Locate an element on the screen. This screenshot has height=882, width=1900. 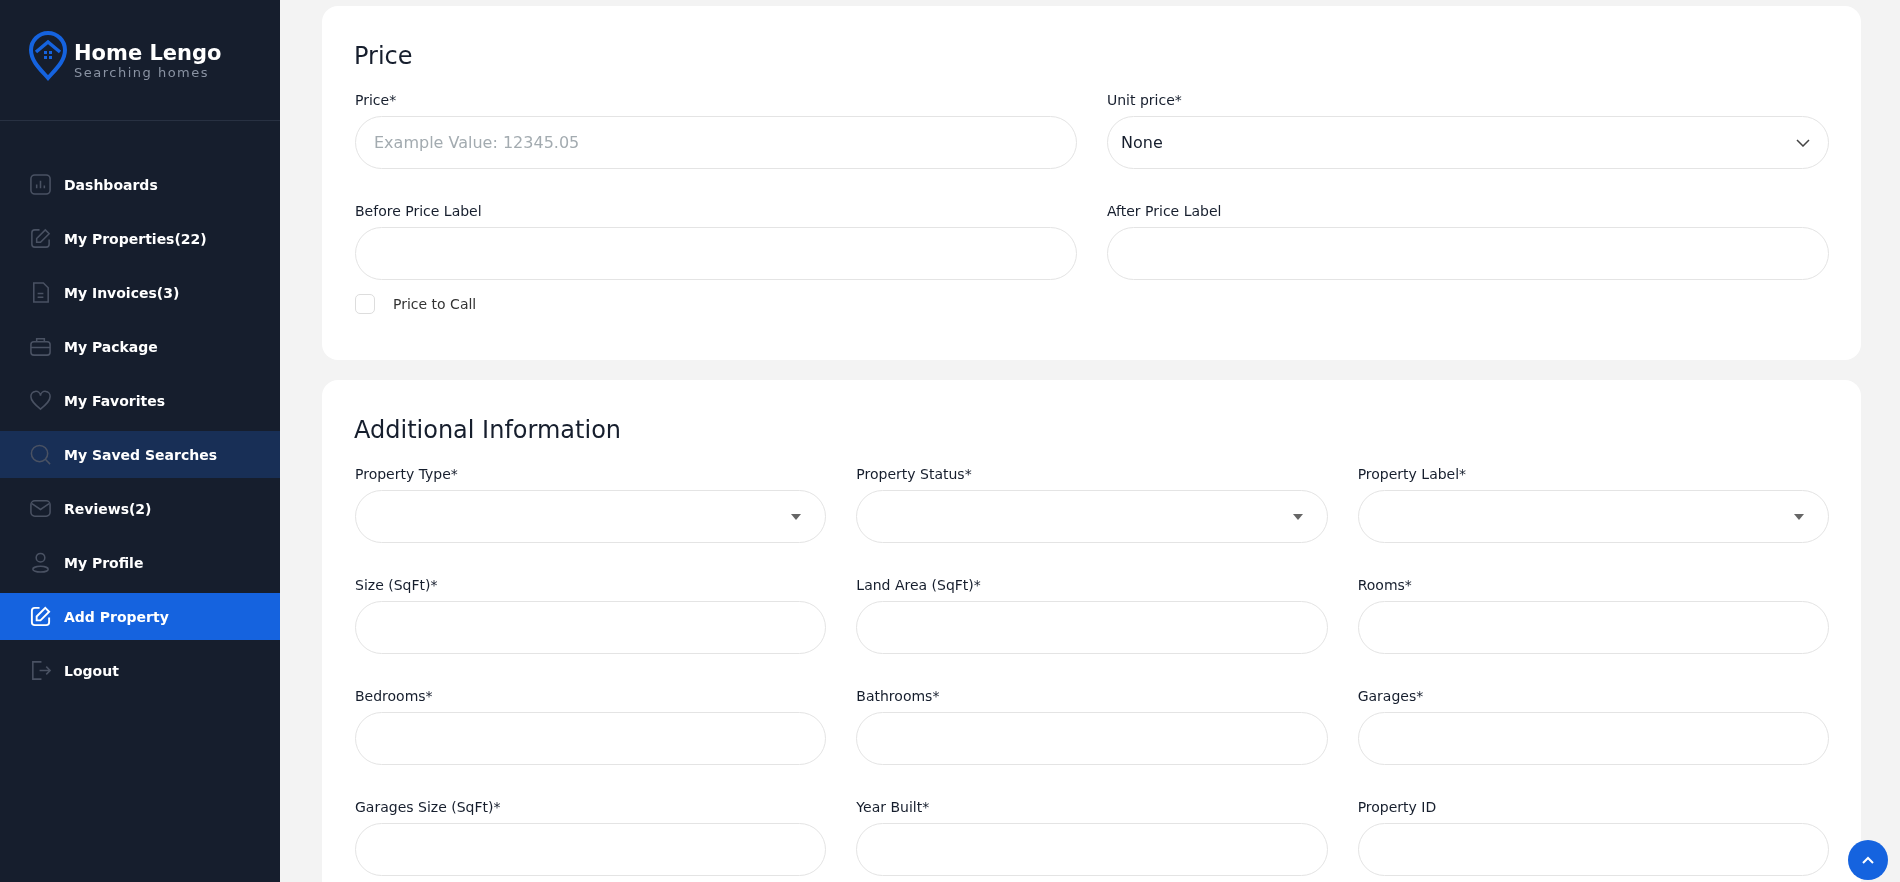
user-icon is located at coordinates (40, 562).